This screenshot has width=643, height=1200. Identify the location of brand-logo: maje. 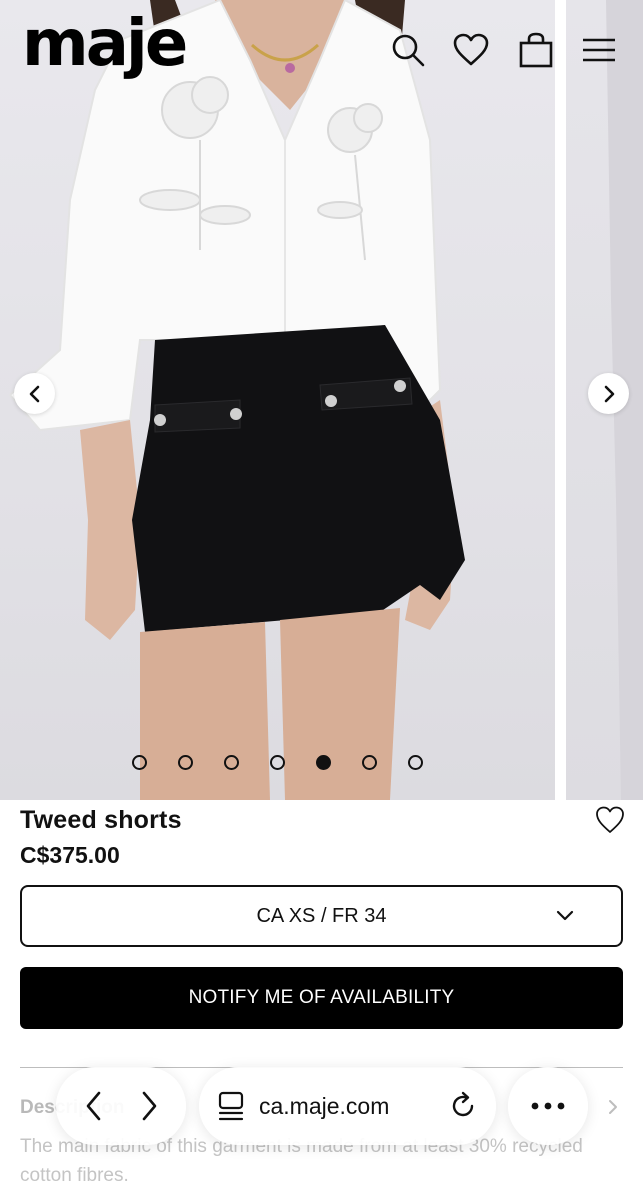
(105, 44).